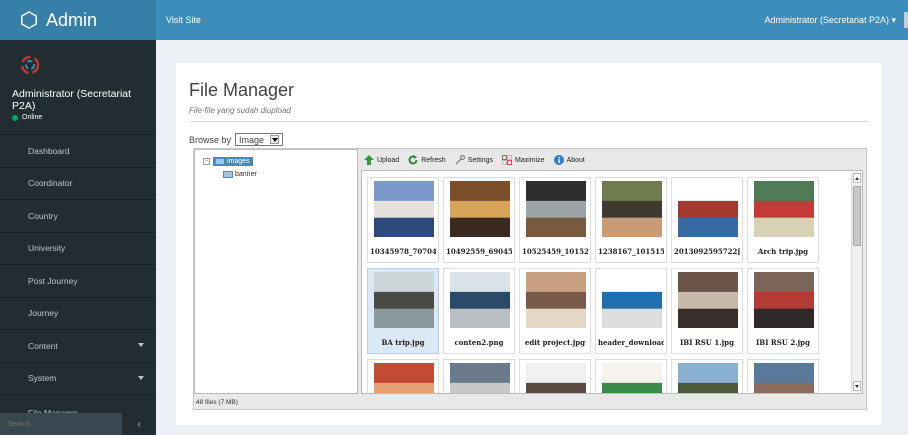  I want to click on browse-select: Image, so click(259, 139).